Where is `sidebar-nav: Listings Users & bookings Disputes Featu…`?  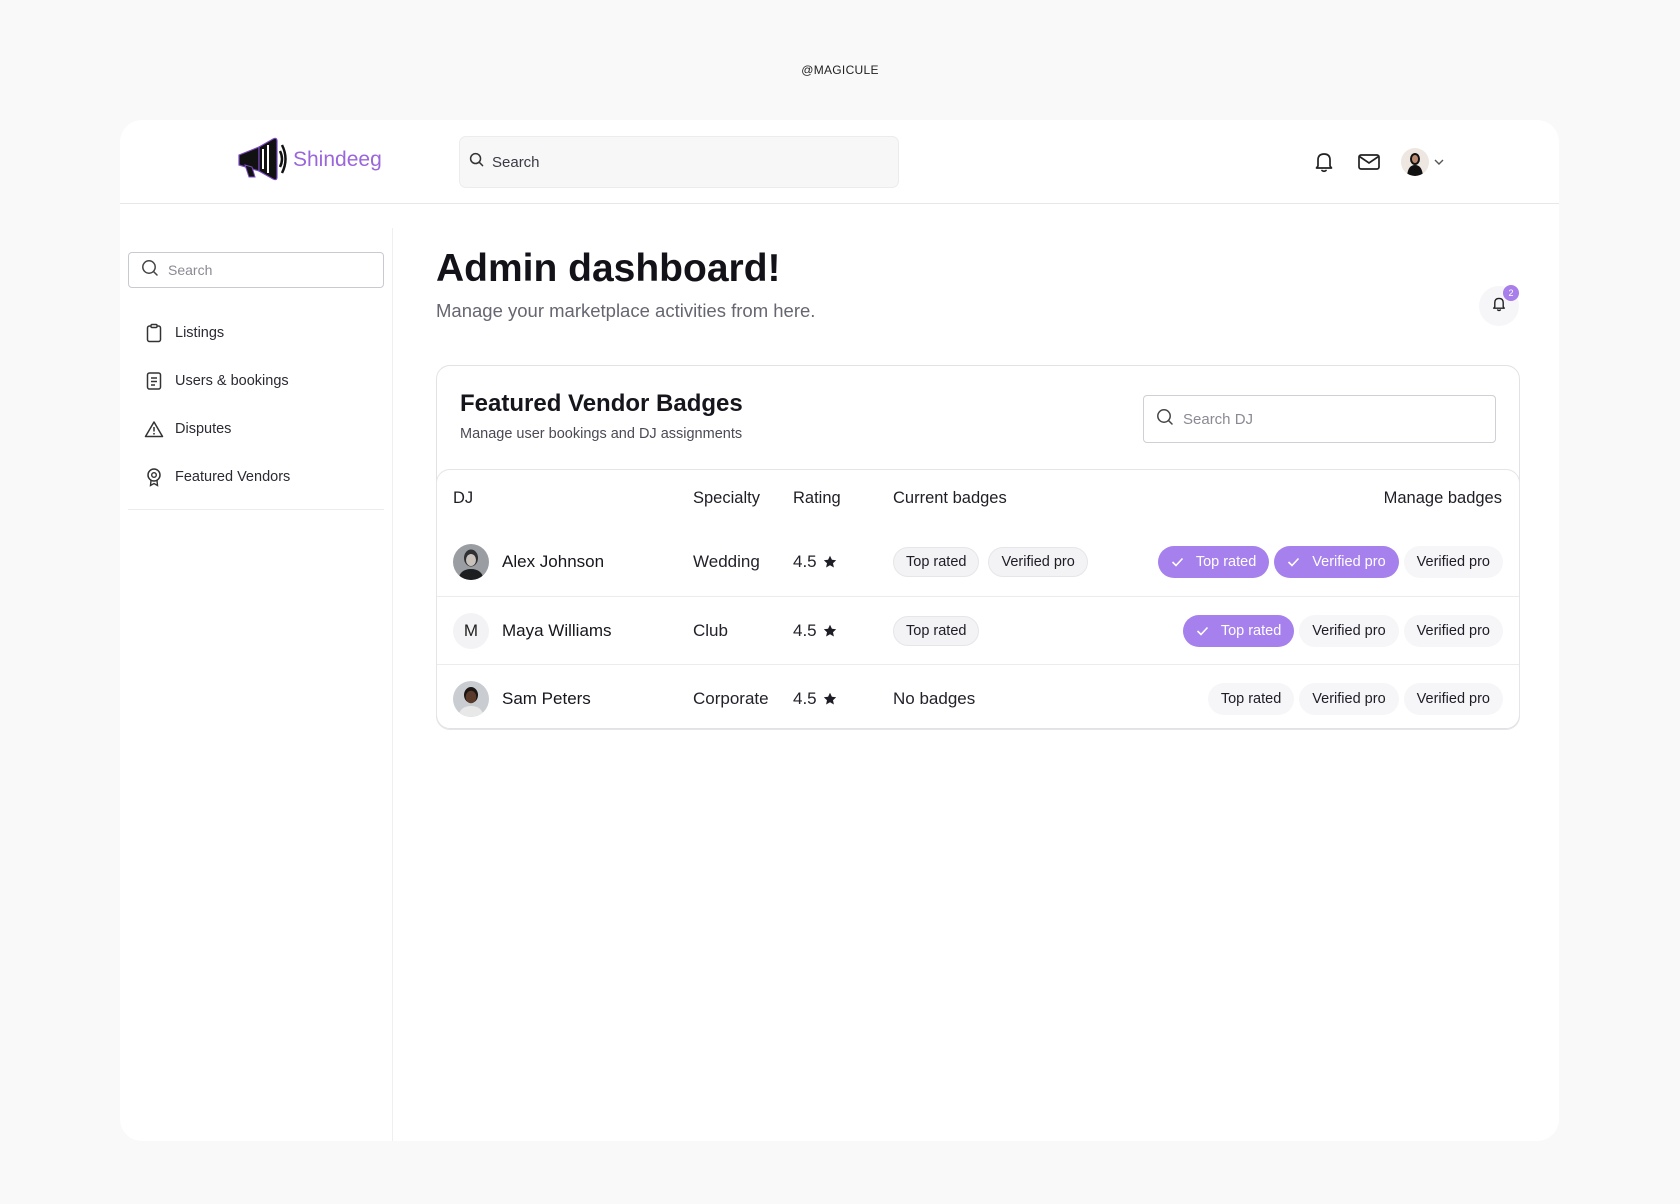 sidebar-nav: Listings Users & bookings Disputes Featu… is located at coordinates (264, 405).